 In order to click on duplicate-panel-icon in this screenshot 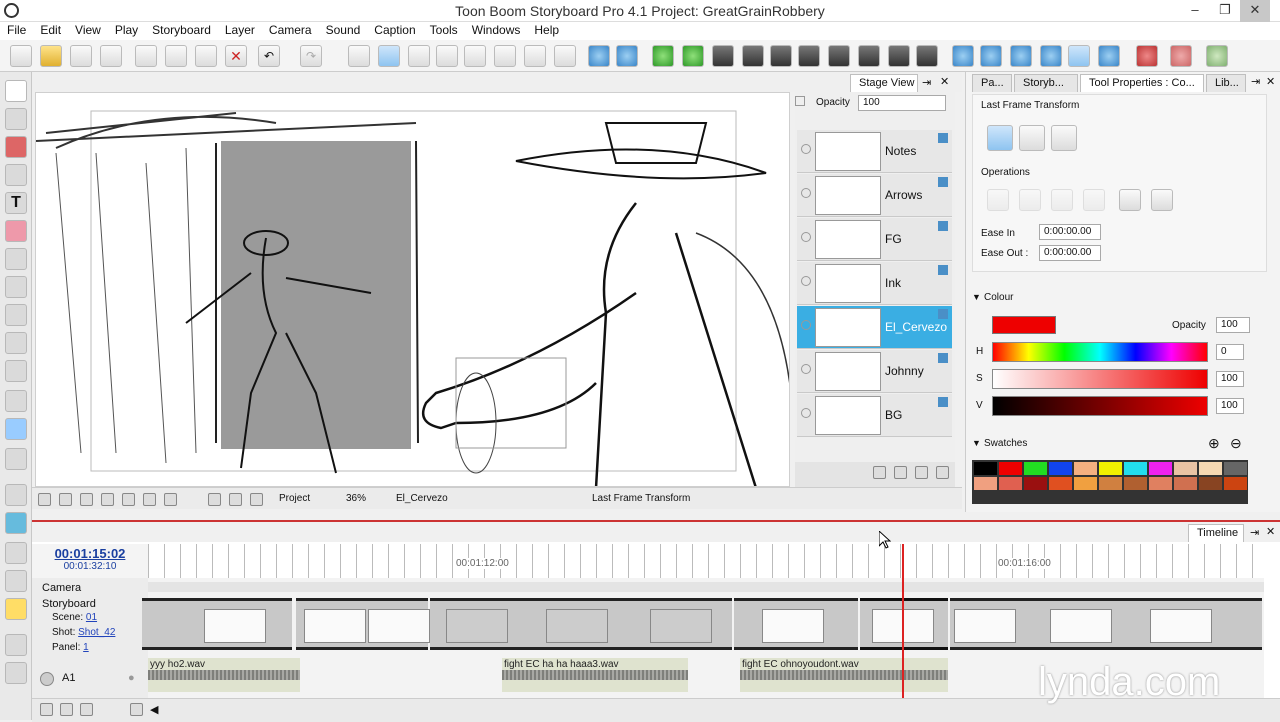, I will do `click(753, 56)`.